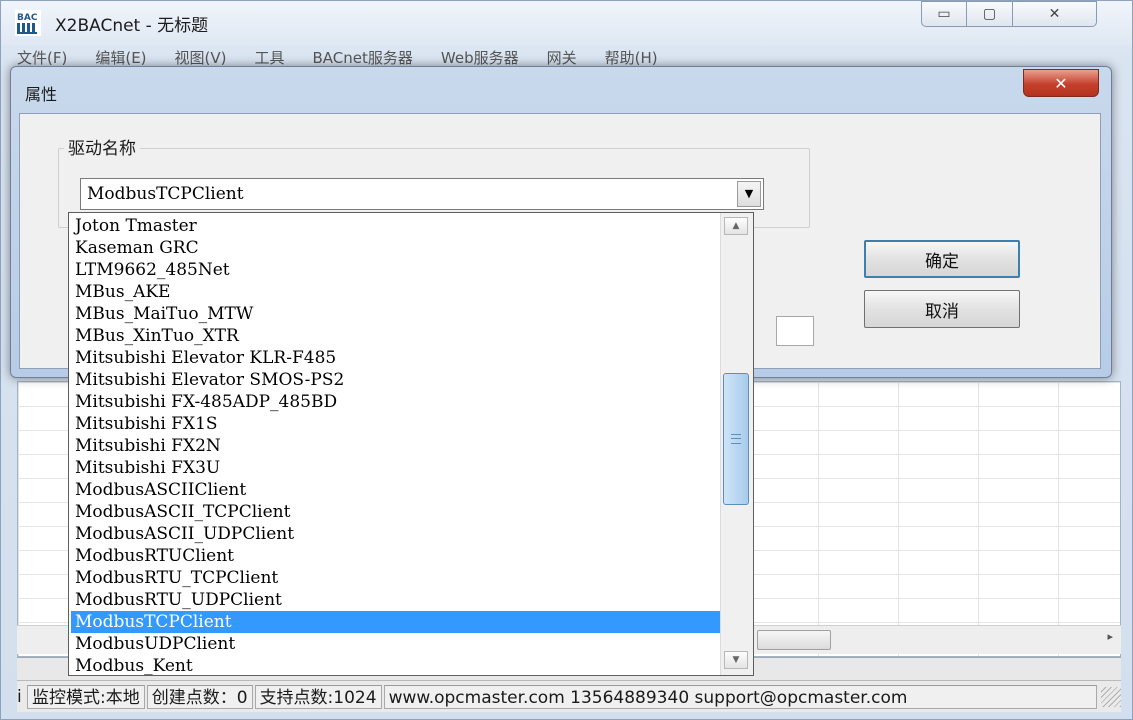  Describe the element at coordinates (396, 402) in the screenshot. I see `list-item: Mitsubishi FX-485ADP_485BD` at that location.